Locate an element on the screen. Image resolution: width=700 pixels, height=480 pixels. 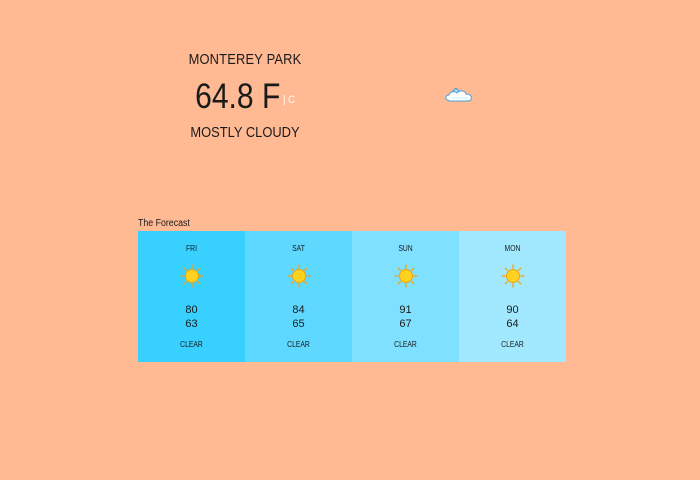
partly-cloudy-icon is located at coordinates (459, 94).